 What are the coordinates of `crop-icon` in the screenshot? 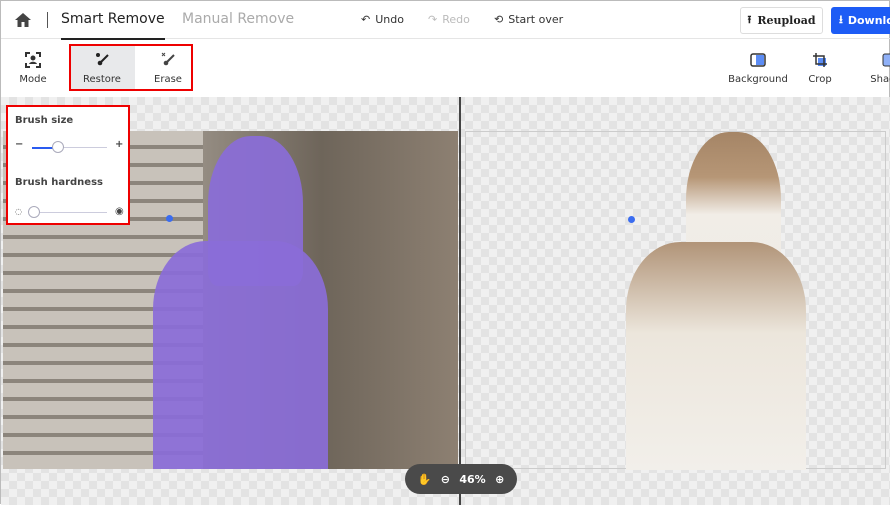 It's located at (820, 60).